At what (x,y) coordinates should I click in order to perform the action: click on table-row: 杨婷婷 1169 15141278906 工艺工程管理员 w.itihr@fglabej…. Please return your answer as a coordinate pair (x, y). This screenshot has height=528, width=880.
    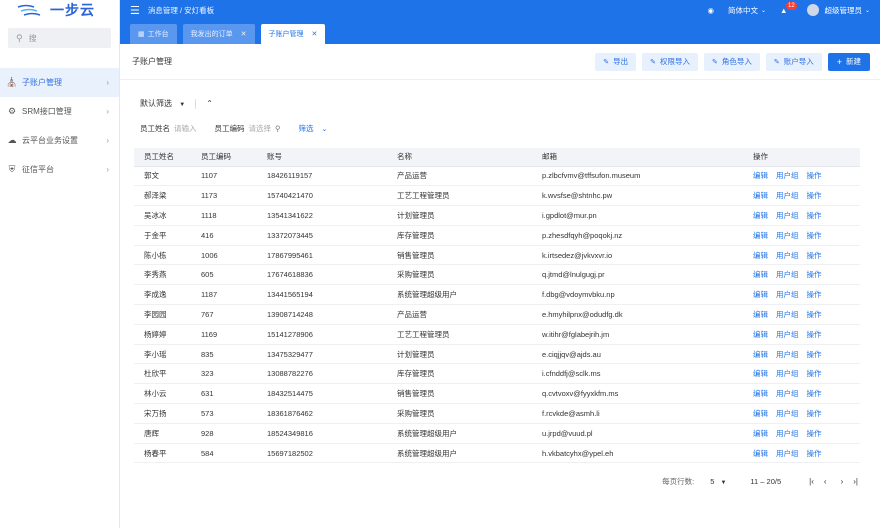
    Looking at the image, I should click on (497, 334).